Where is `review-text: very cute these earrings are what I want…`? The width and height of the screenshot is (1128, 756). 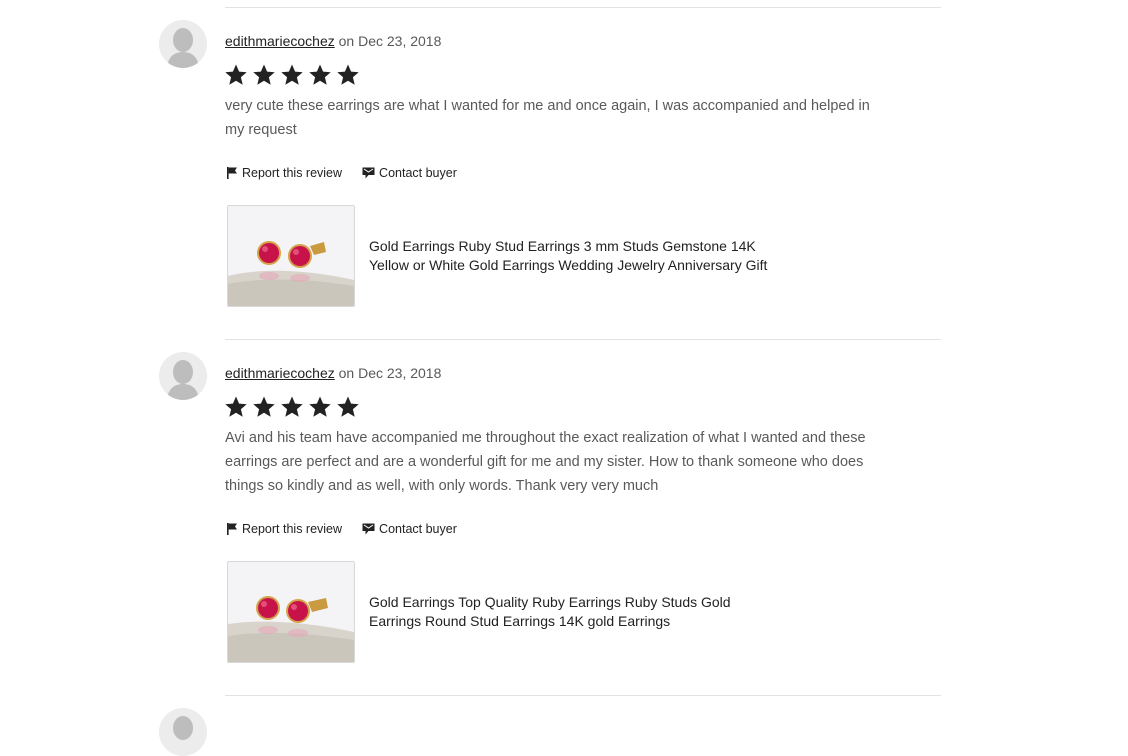 review-text: very cute these earrings are what I want… is located at coordinates (547, 118).